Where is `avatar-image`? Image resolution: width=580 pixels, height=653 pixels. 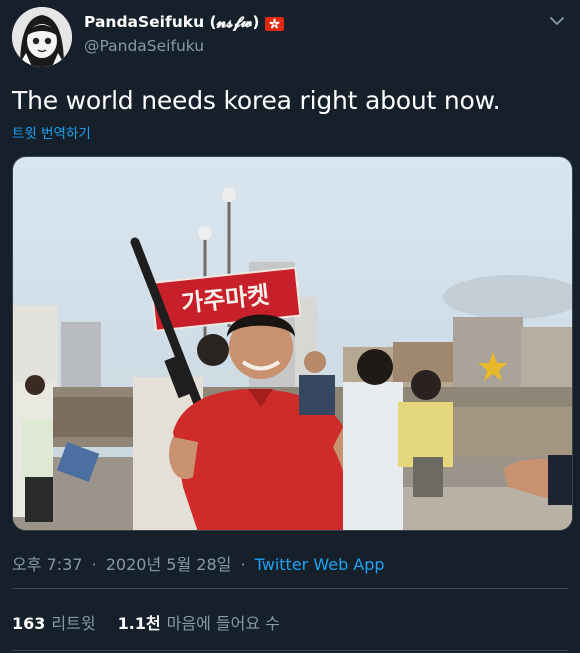 avatar-image is located at coordinates (42, 37).